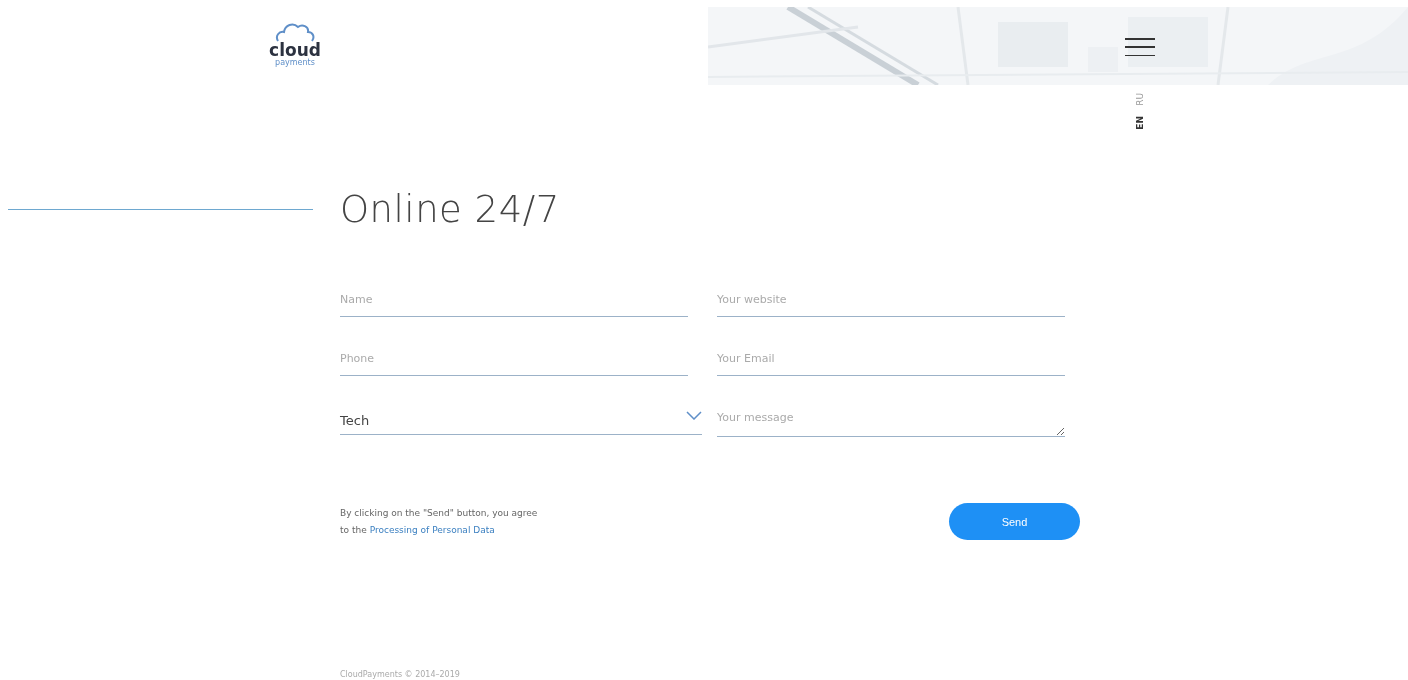 The height and width of the screenshot is (680, 1408). I want to click on input-field: Your Email, so click(891, 359).